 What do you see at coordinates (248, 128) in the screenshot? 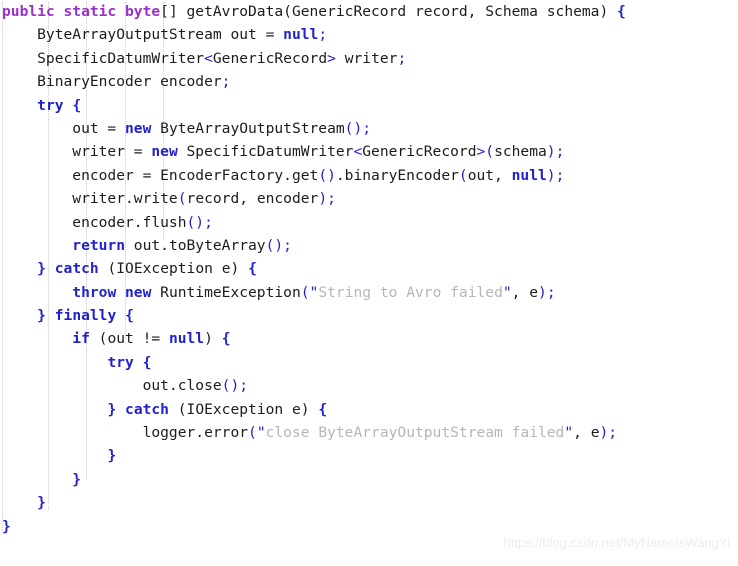
I see `code-token-plain: ByteArrayOutputStream` at bounding box center [248, 128].